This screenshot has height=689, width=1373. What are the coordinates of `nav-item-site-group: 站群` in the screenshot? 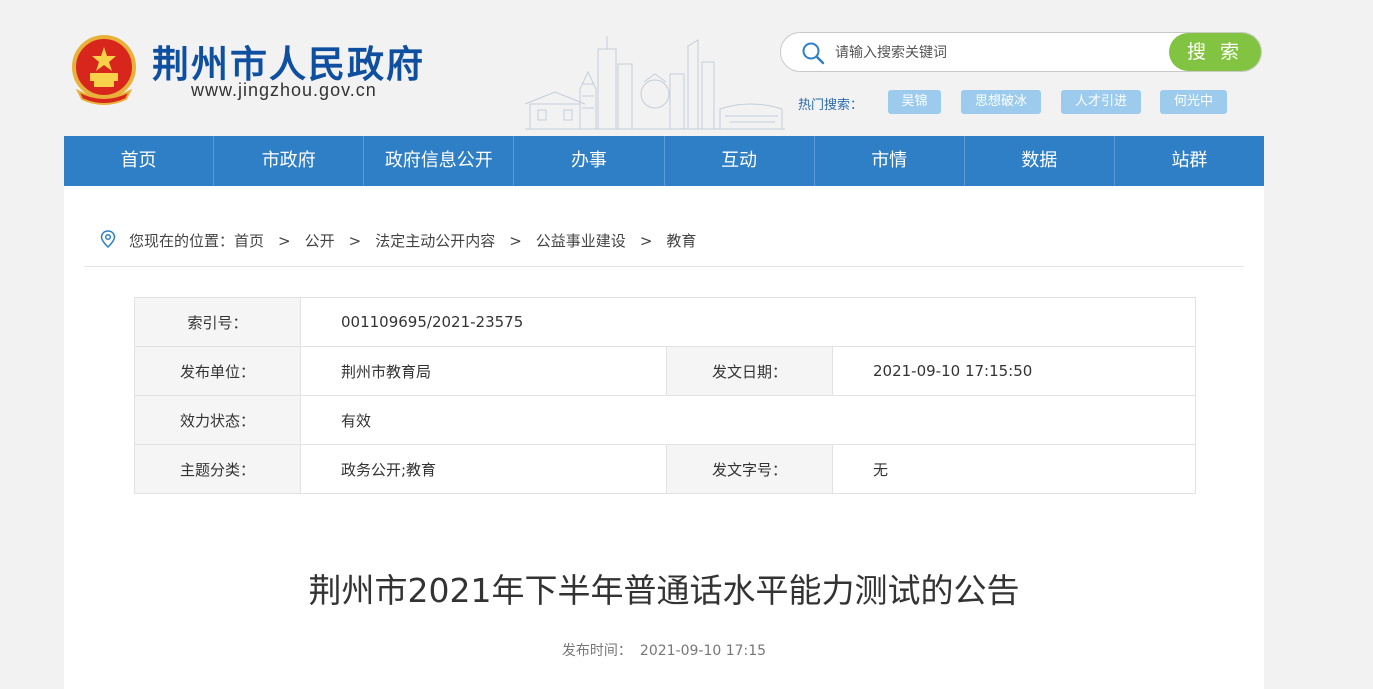 It's located at (1189, 161).